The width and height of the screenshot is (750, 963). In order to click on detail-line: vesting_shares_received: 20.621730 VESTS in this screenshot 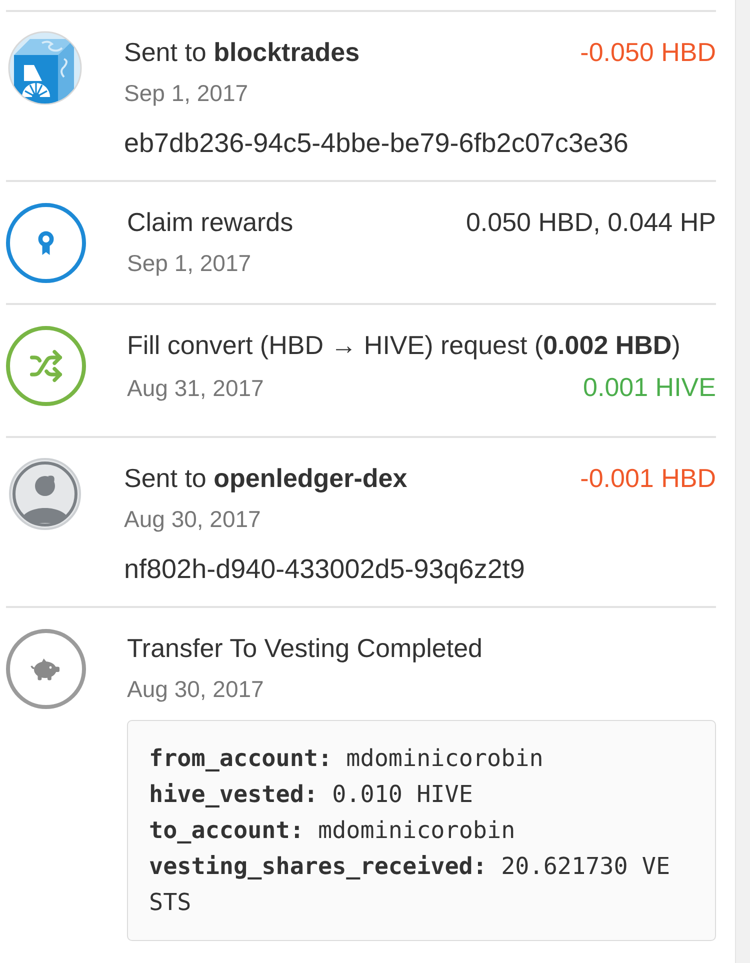, I will do `click(410, 884)`.